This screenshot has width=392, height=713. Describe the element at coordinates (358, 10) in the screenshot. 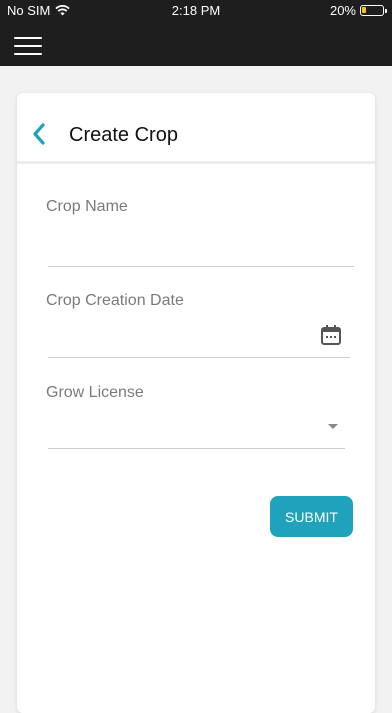

I see `status-right: 20%` at that location.